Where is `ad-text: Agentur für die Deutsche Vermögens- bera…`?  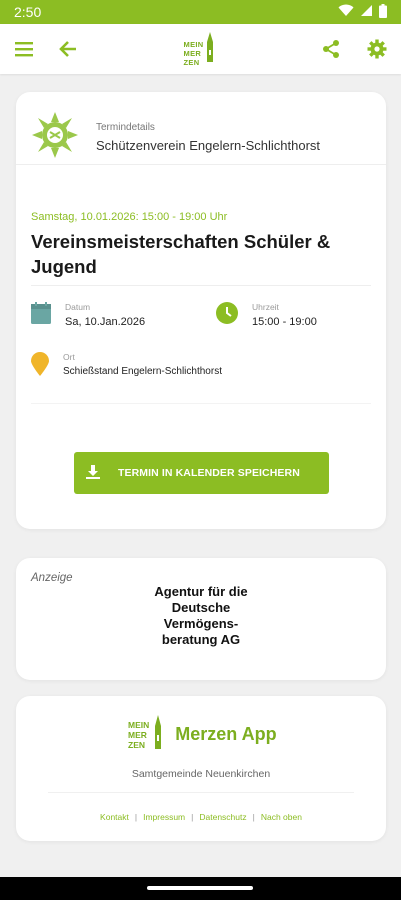
ad-text: Agentur für die Deutsche Vermögens- bera… is located at coordinates (201, 616).